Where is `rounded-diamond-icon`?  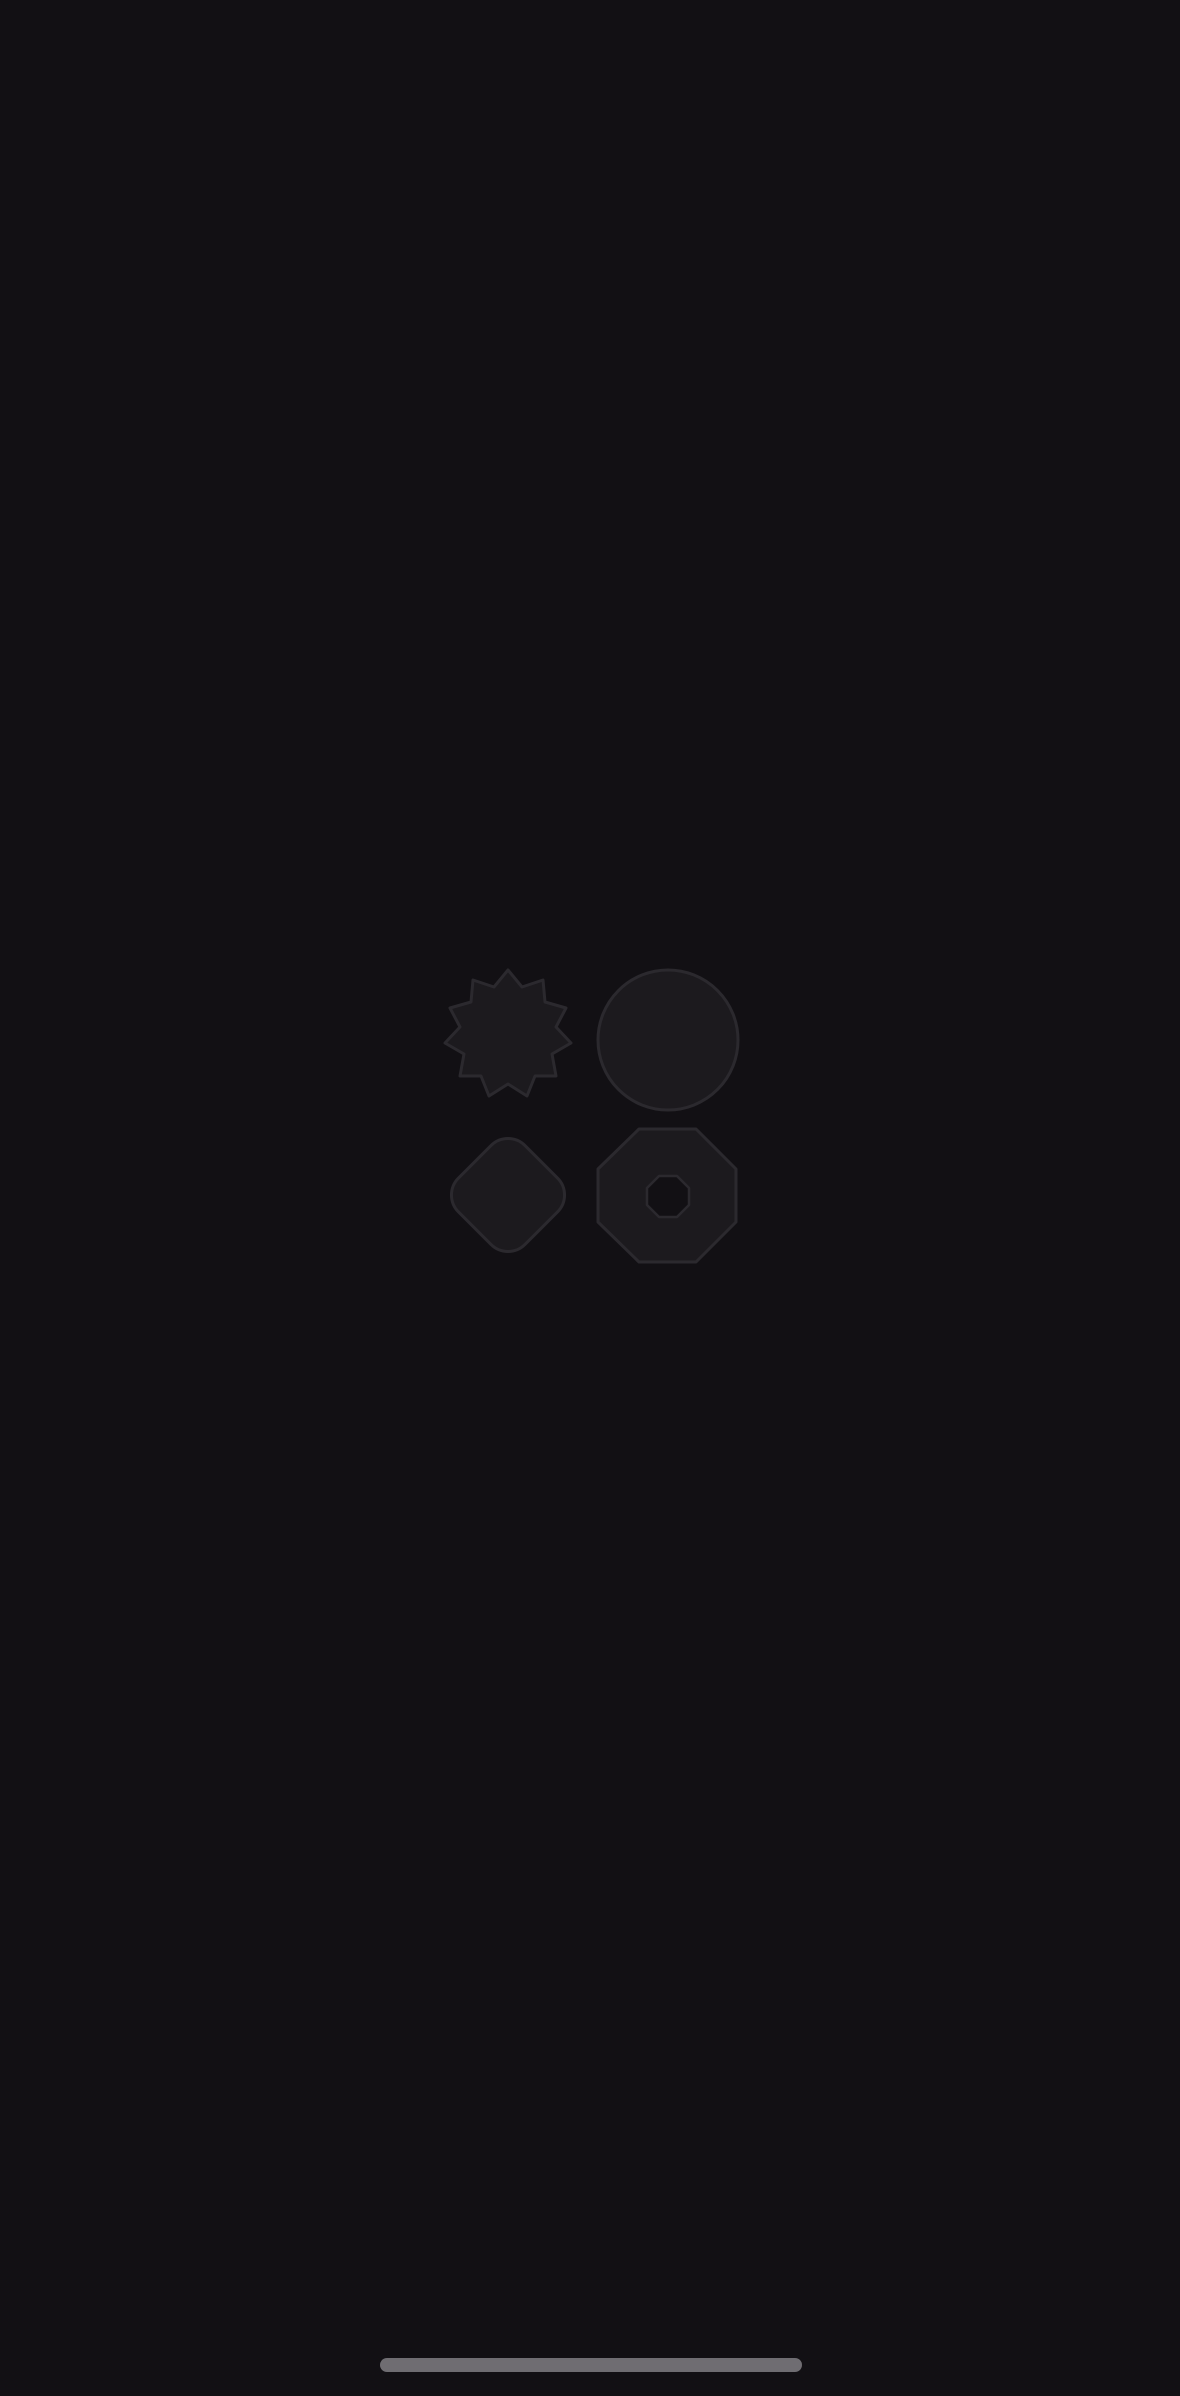
rounded-diamond-icon is located at coordinates (508, 1195).